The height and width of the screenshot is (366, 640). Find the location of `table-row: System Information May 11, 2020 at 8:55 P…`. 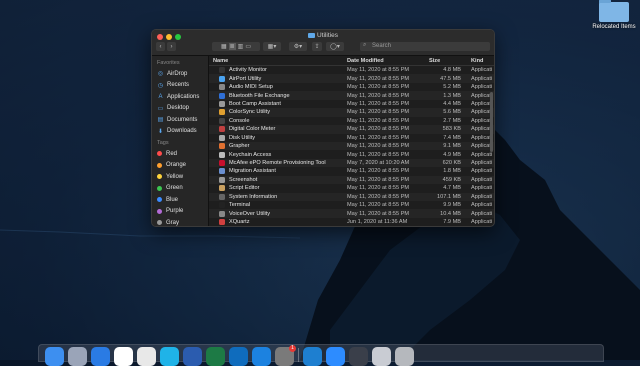

table-row: System Information May 11, 2020 at 8:55 P… is located at coordinates (351, 196).